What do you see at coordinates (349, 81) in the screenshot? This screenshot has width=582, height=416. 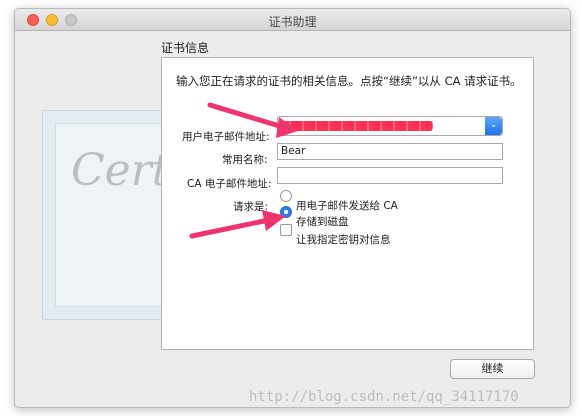 I see `instructions-text: 输入您正在请求的证书的相关信息。点按“继续”以从 CA 请求证书。` at bounding box center [349, 81].